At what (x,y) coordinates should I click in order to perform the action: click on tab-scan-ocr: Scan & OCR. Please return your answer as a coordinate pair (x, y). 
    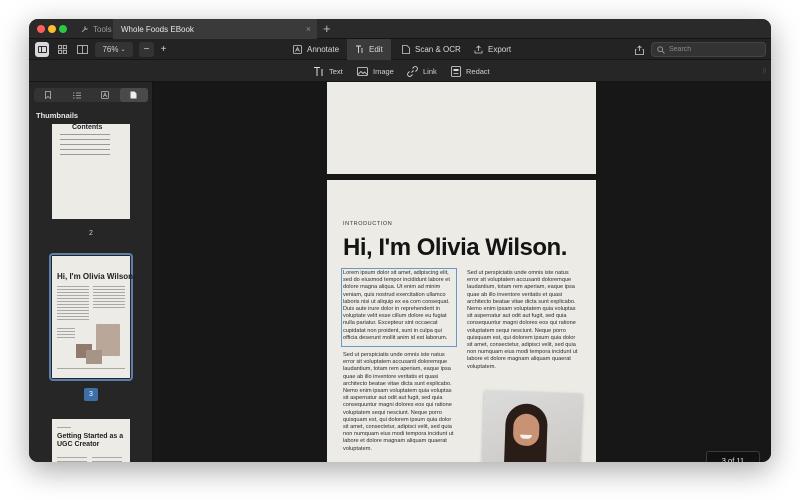
    Looking at the image, I should click on (431, 49).